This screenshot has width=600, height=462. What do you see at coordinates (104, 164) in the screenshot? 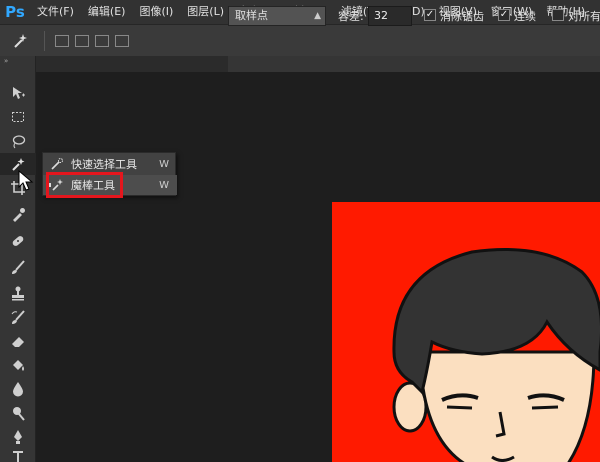
I see `flyout-label: 快速选择工具` at bounding box center [104, 164].